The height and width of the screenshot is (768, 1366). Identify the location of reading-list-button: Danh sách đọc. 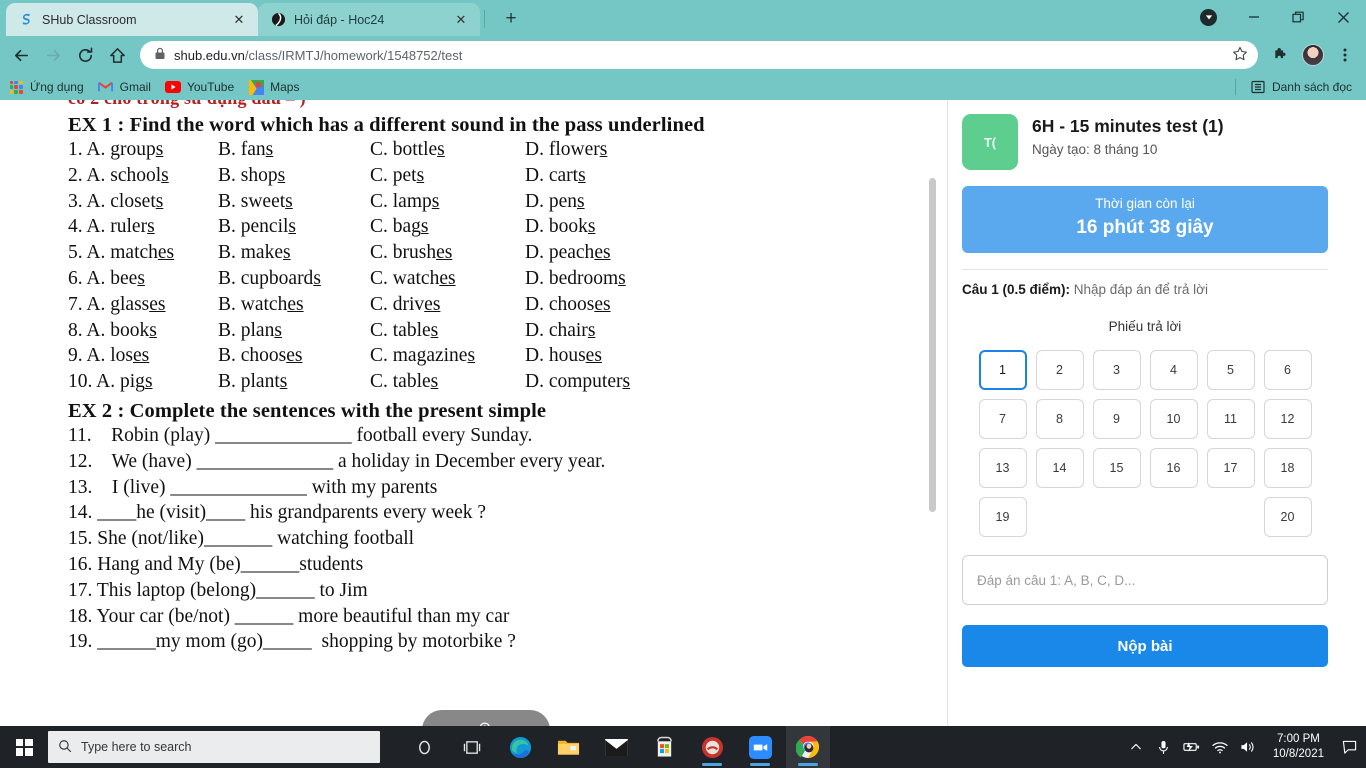
(1296, 87).